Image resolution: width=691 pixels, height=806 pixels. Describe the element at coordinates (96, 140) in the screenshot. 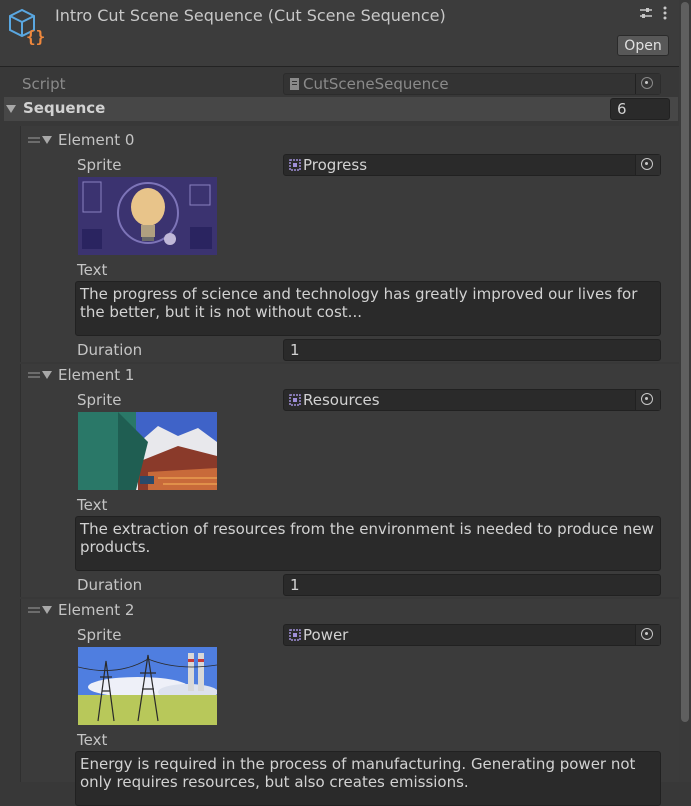

I see `element-label: Element 0` at that location.